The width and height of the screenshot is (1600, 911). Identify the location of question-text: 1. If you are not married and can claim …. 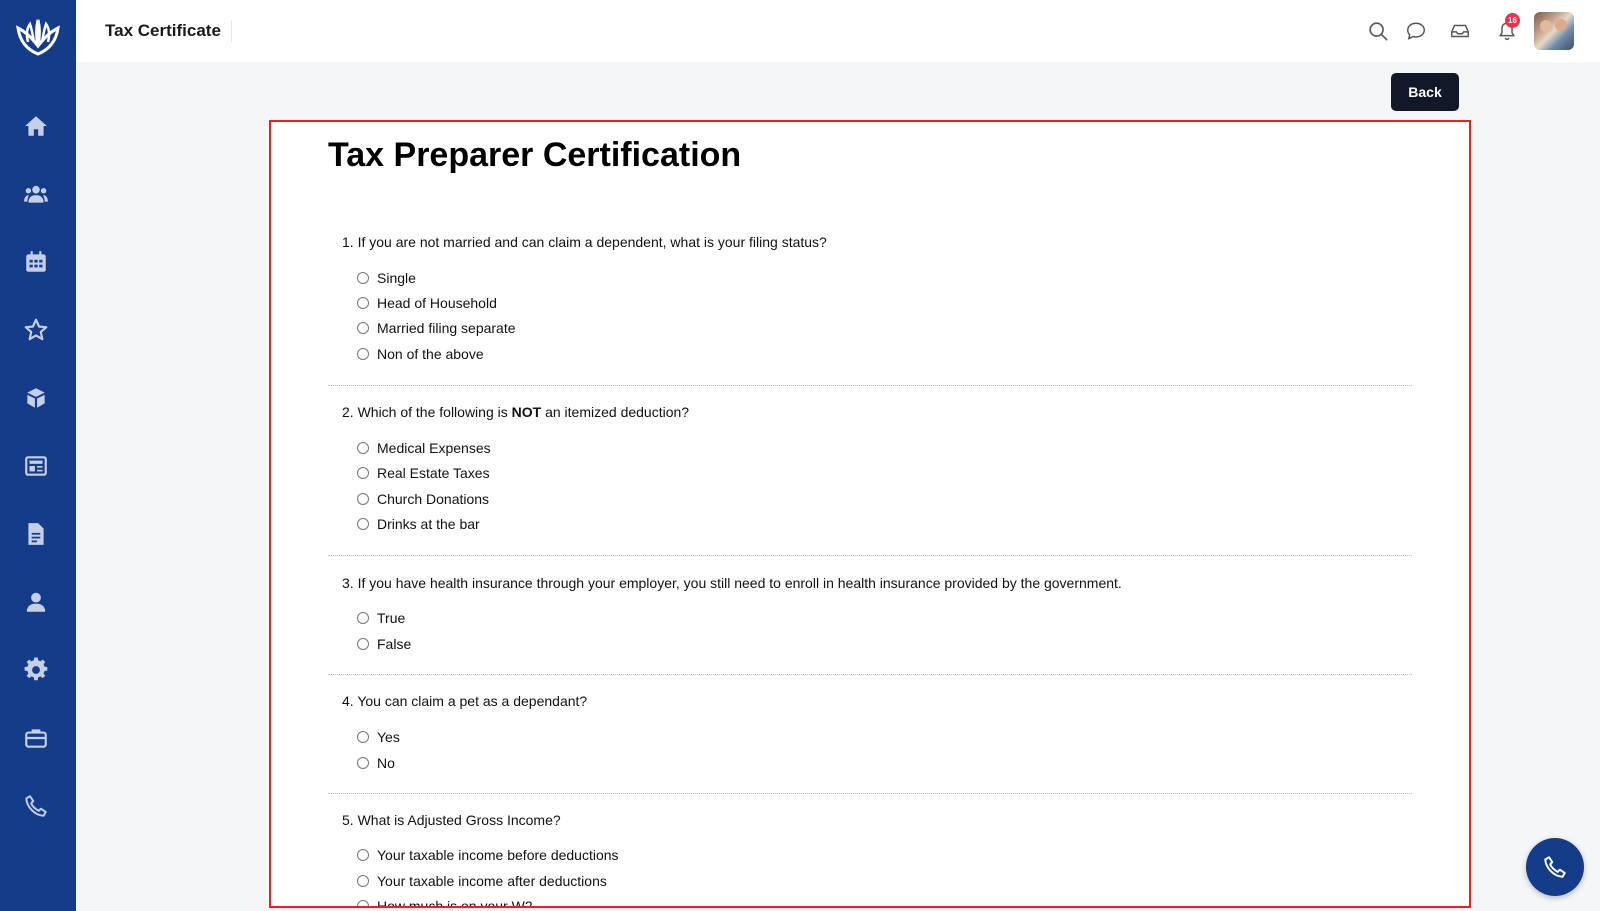
(584, 242).